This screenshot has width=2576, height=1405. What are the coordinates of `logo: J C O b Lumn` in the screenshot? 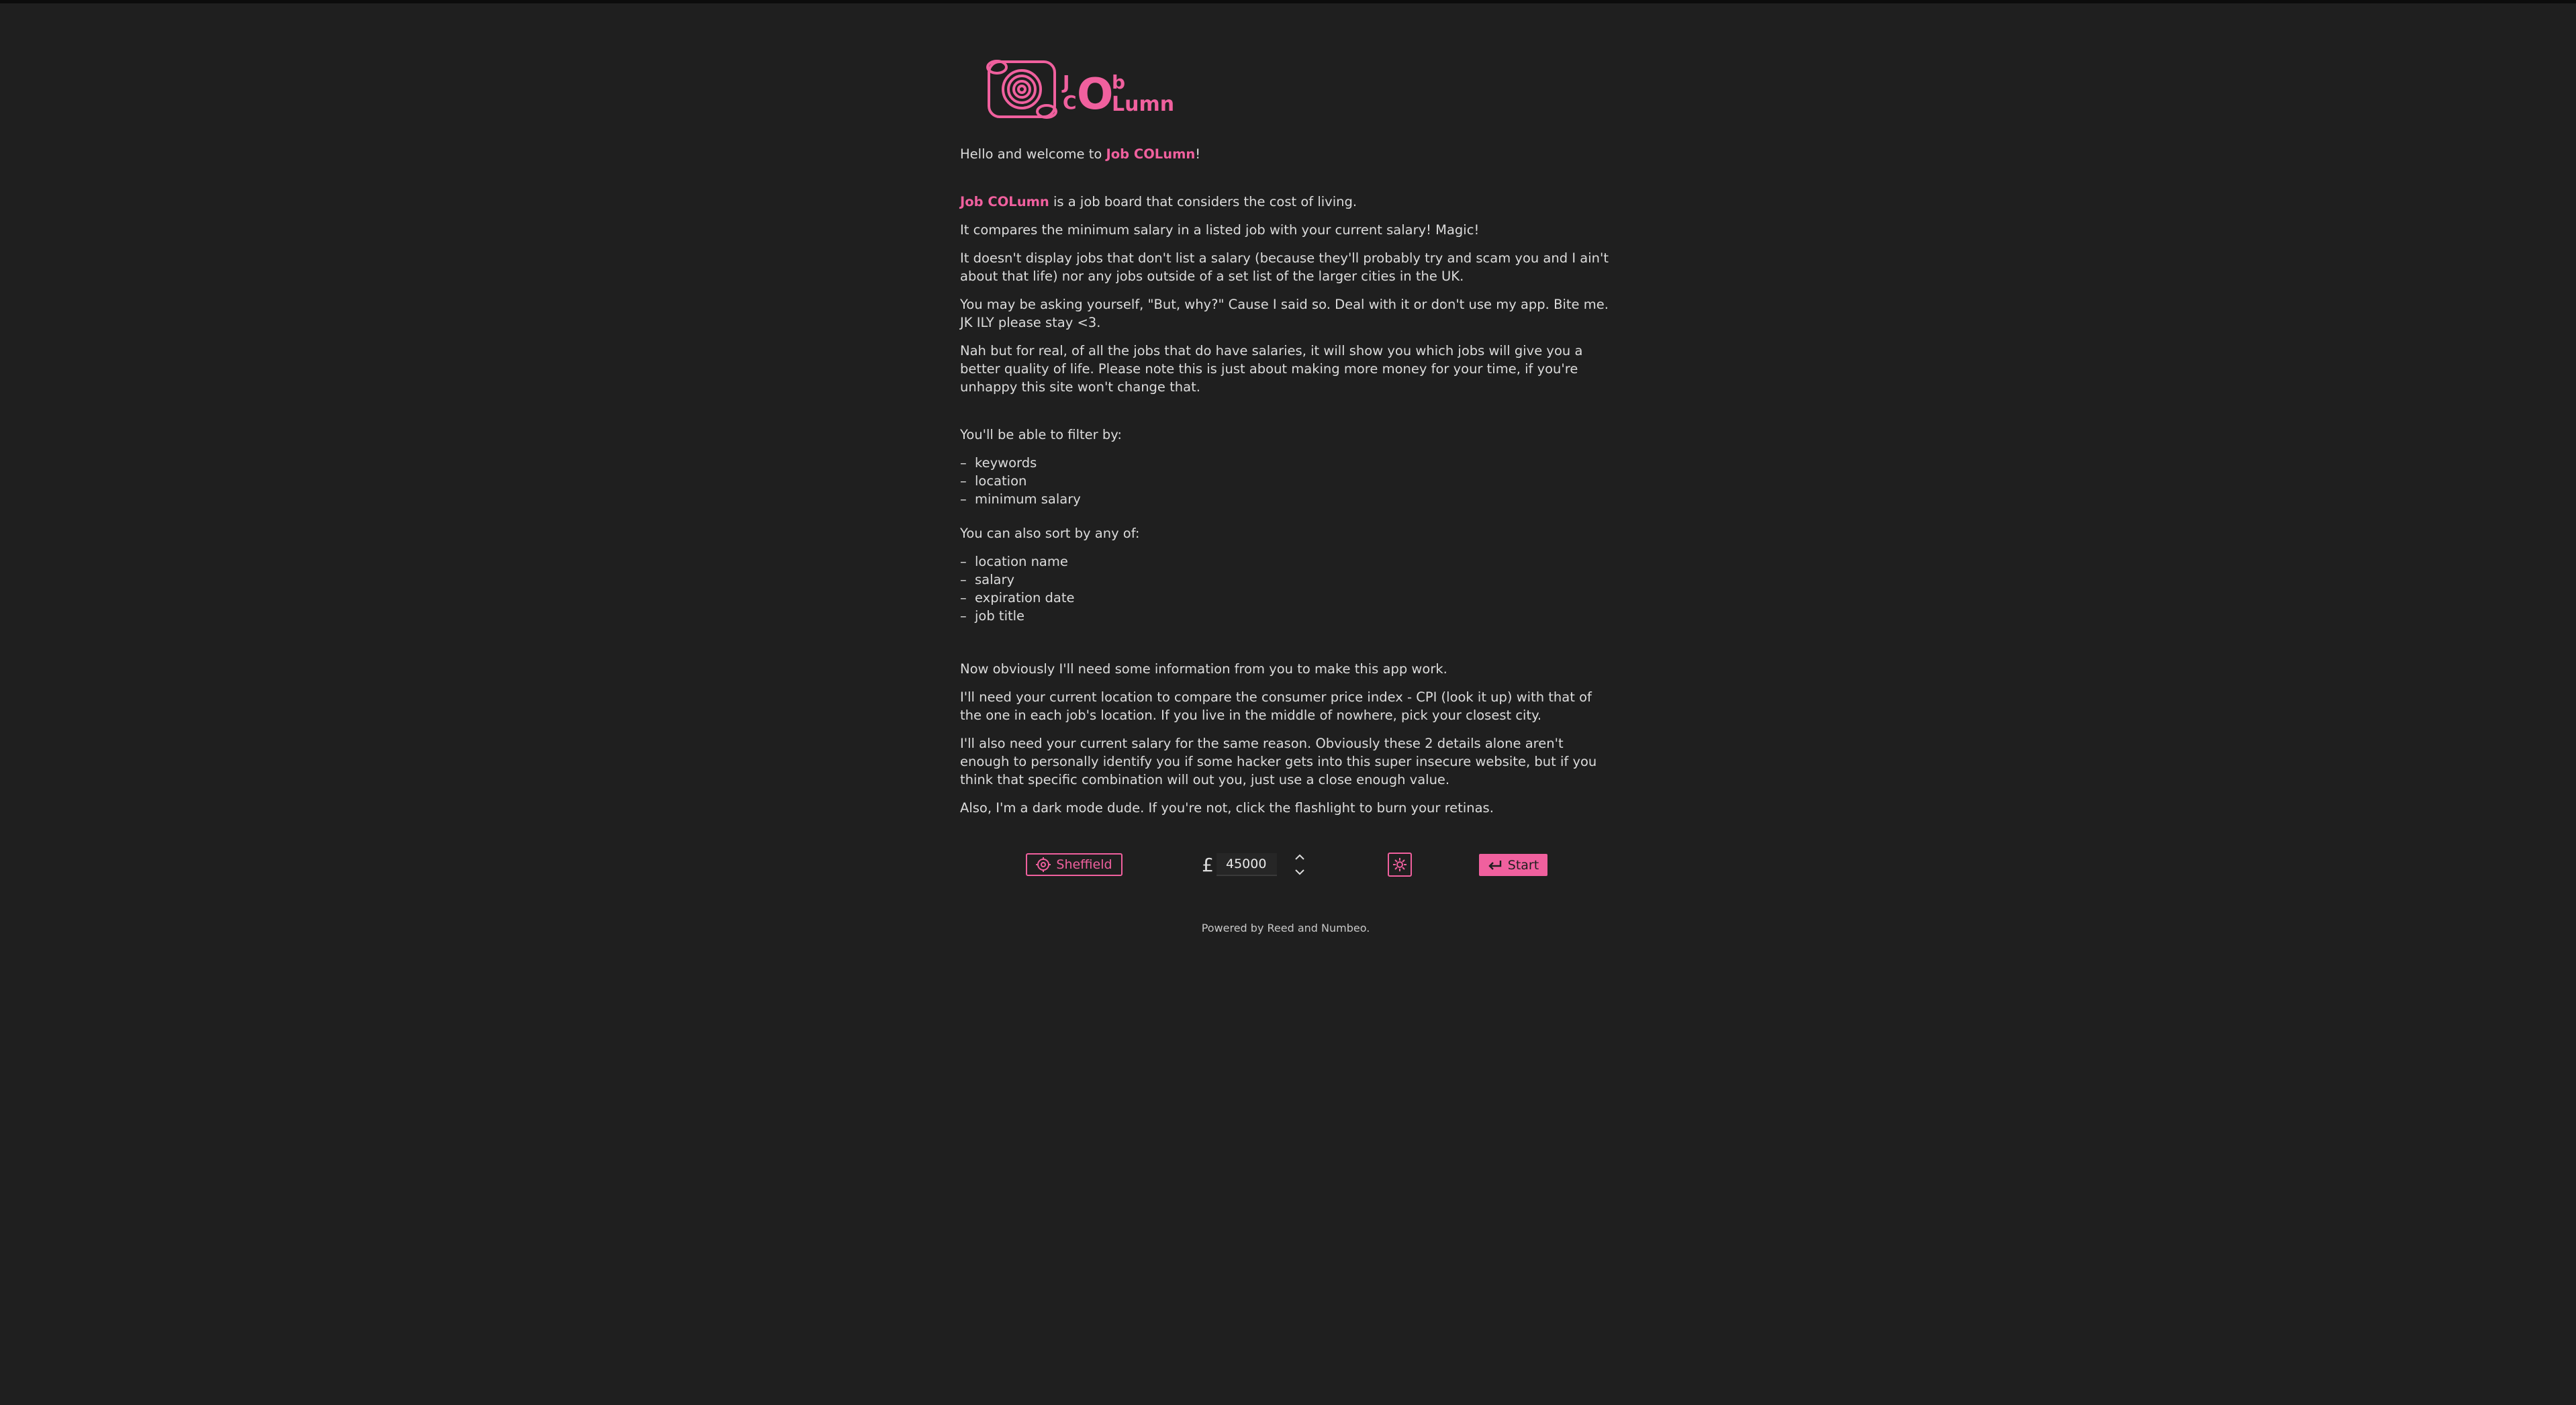 It's located at (1084, 91).